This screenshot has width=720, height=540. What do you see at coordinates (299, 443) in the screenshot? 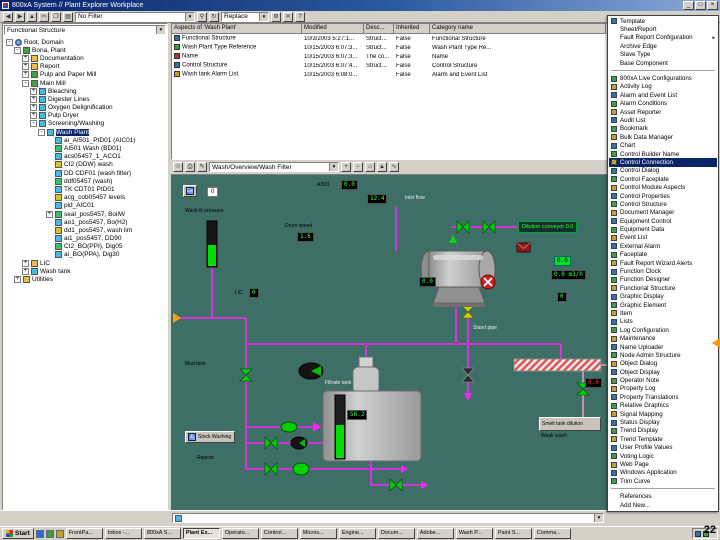
I see `pump-bottom` at bounding box center [299, 443].